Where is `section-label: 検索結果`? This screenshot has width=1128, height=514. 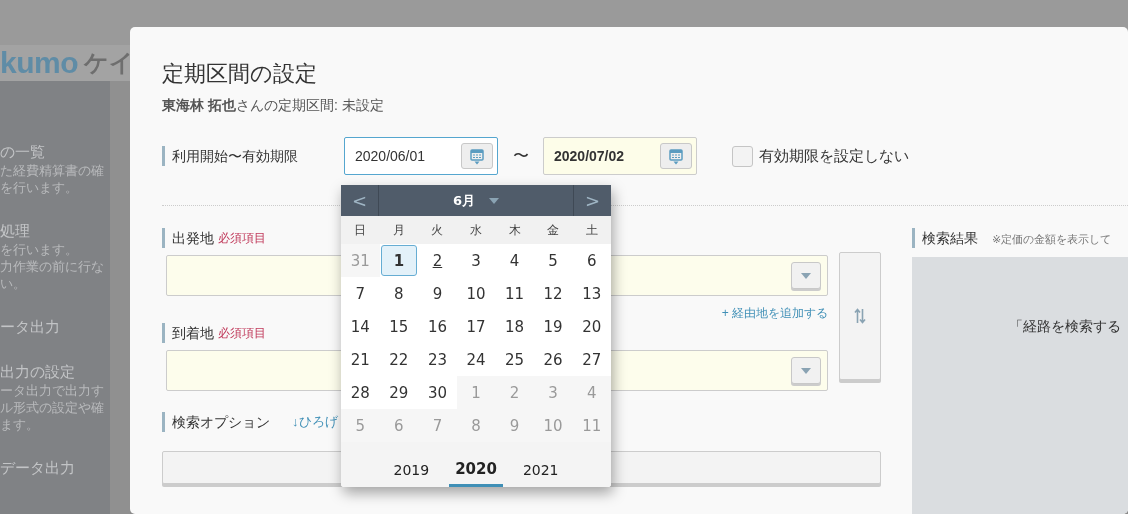 section-label: 検索結果 is located at coordinates (945, 238).